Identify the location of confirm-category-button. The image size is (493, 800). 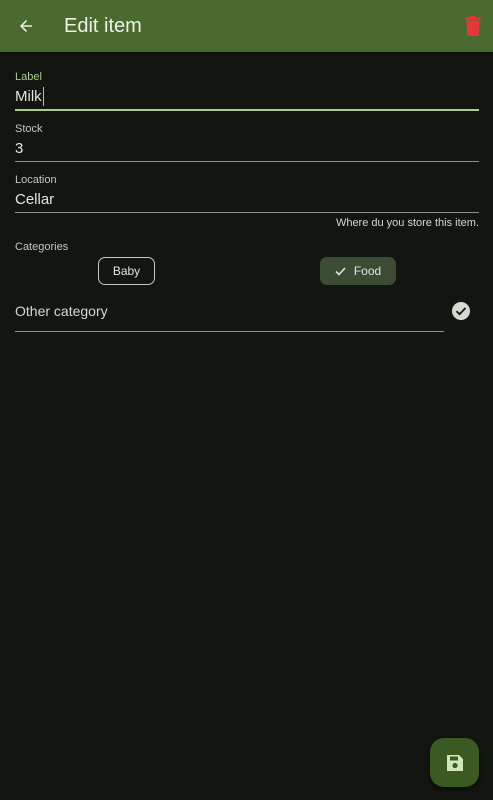
(461, 311).